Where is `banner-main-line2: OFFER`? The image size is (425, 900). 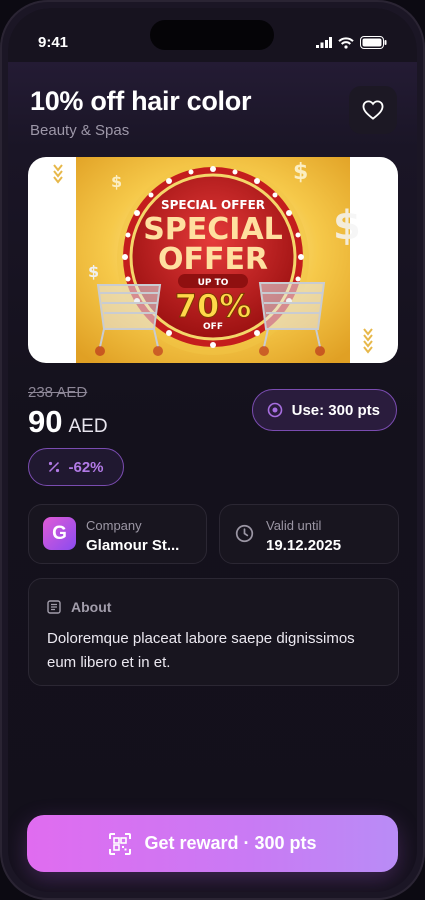 banner-main-line2: OFFER is located at coordinates (213, 259).